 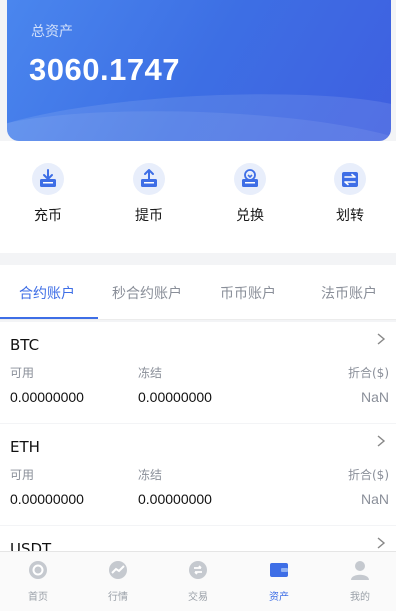 I want to click on total-assets-value: 3060.1747, so click(x=105, y=69).